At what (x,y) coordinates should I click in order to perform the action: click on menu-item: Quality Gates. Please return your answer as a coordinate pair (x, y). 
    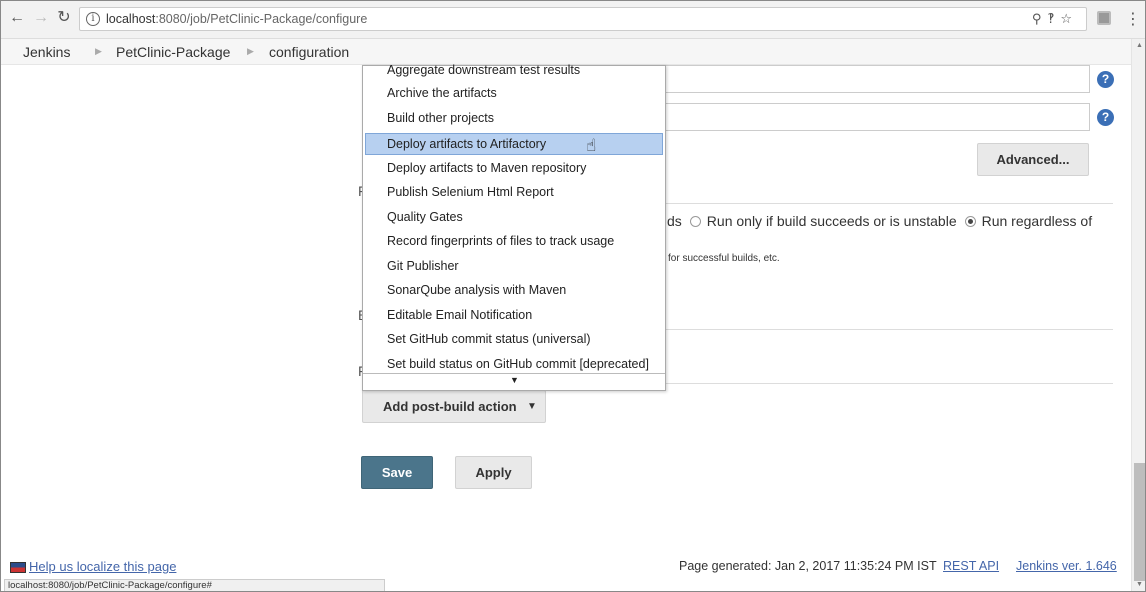
    Looking at the image, I should click on (514, 217).